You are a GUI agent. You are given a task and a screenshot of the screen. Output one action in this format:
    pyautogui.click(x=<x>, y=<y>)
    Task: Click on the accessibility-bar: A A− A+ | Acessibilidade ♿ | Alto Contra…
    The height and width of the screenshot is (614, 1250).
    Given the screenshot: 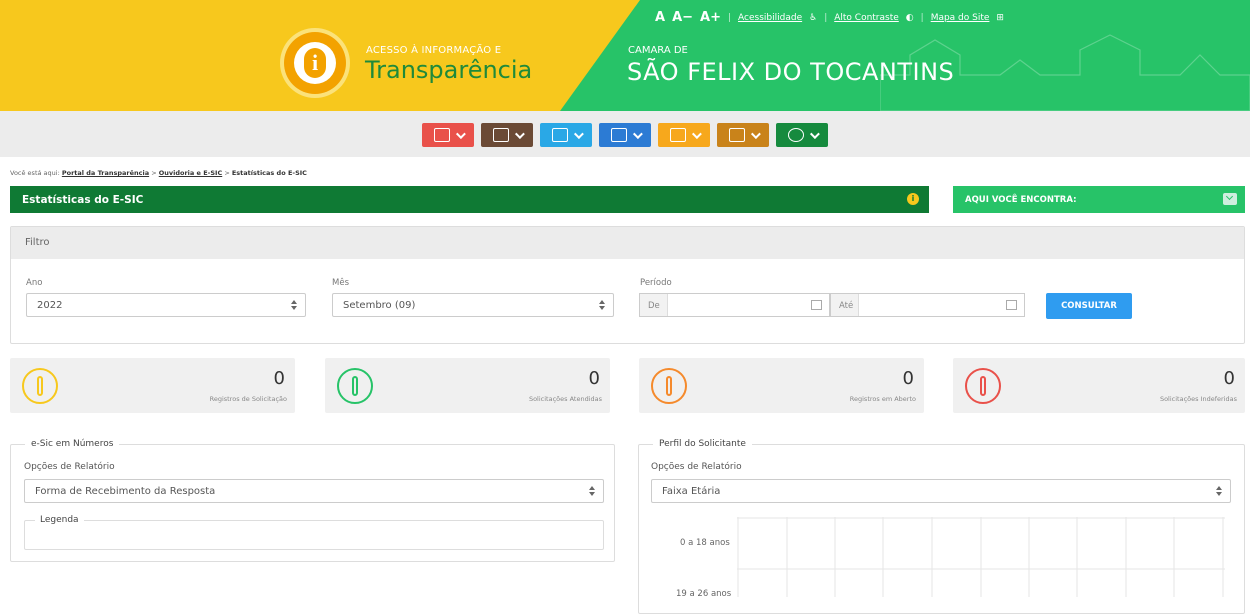 What is the action you would take?
    pyautogui.click(x=829, y=17)
    